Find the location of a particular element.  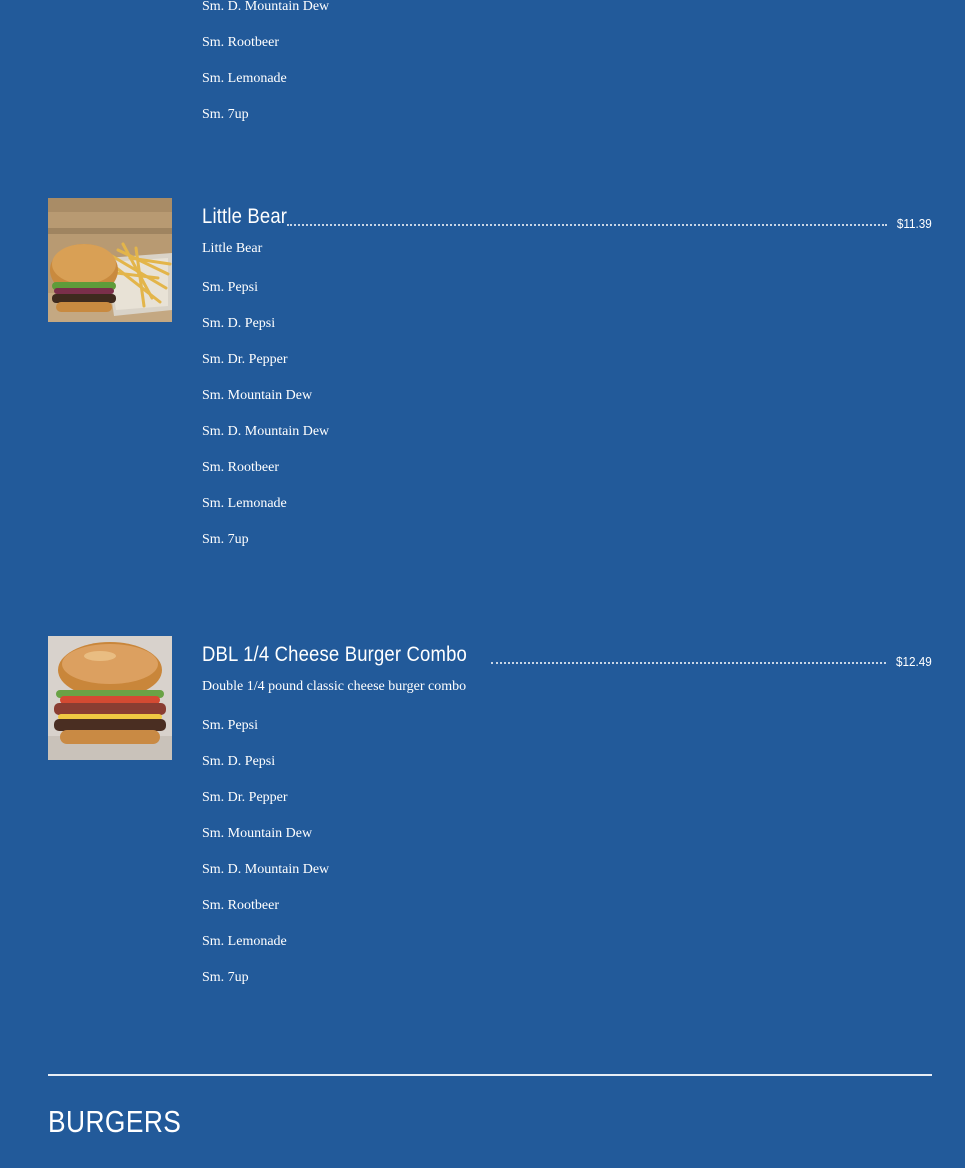

item-price: $11.39 is located at coordinates (914, 223).